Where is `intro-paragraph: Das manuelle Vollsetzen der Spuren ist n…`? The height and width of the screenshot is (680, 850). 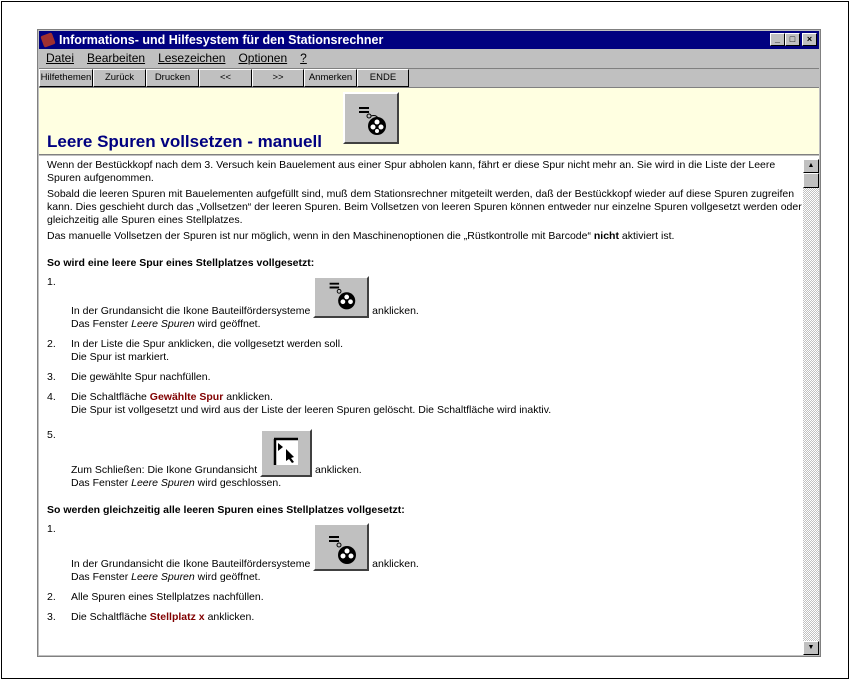
intro-paragraph: Das manuelle Vollsetzen der Spuren ist n… is located at coordinates (361, 236).